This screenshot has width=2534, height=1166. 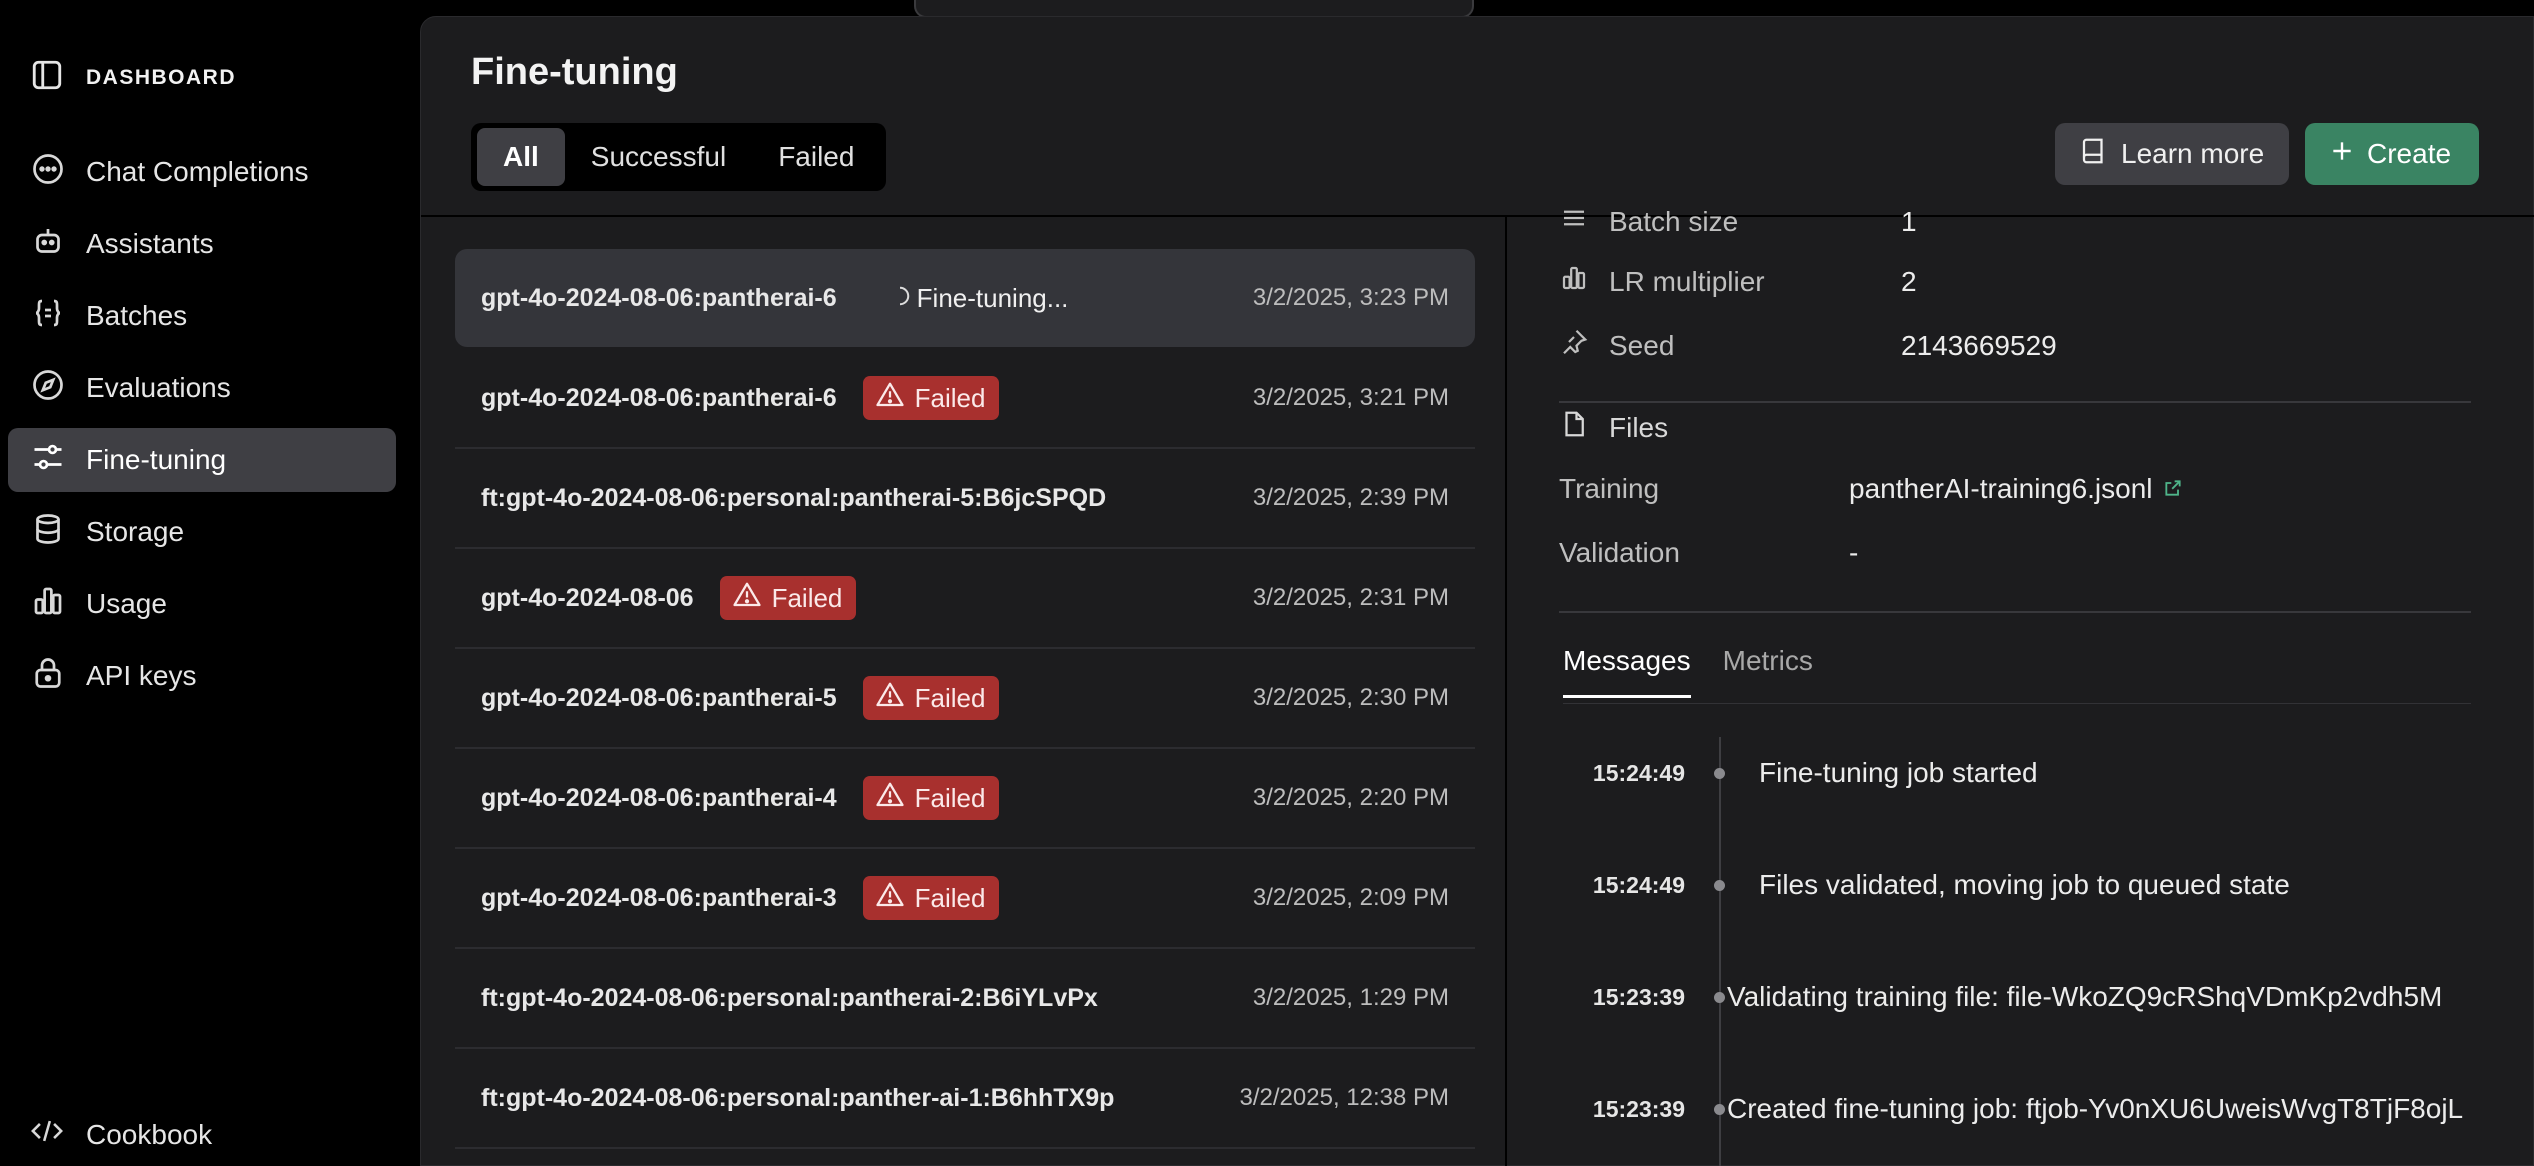 What do you see at coordinates (48, 532) in the screenshot?
I see `database-icon` at bounding box center [48, 532].